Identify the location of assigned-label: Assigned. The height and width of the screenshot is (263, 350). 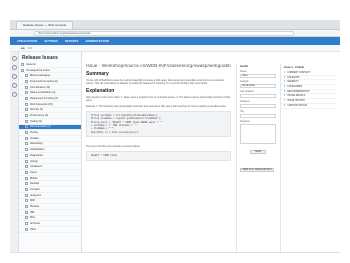
(245, 102).